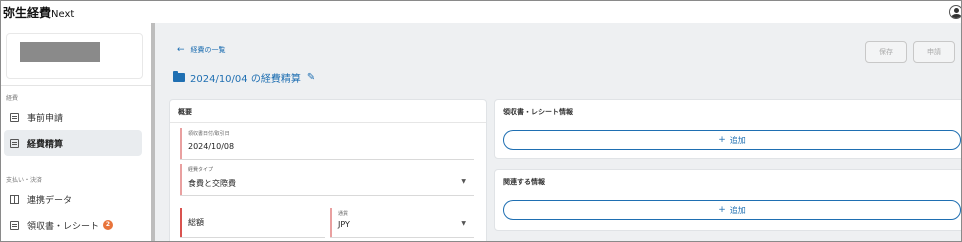  Describe the element at coordinates (402, 223) in the screenshot. I see `currency-select: 通貨 JPY ▼` at that location.